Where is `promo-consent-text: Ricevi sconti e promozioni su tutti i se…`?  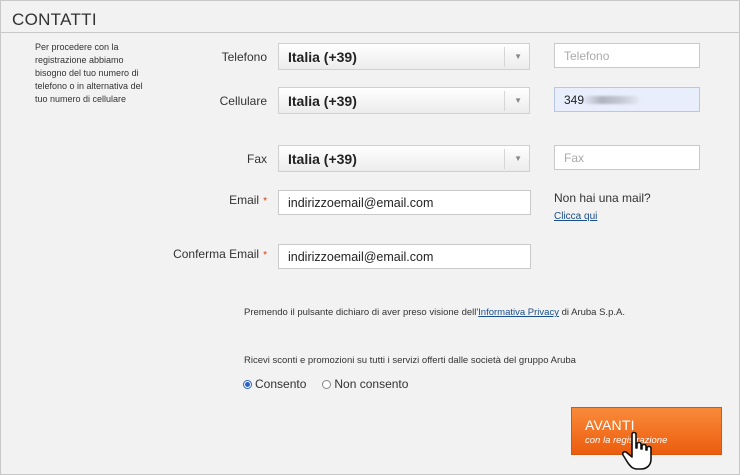 promo-consent-text: Ricevi sconti e promozioni su tutti i se… is located at coordinates (410, 360).